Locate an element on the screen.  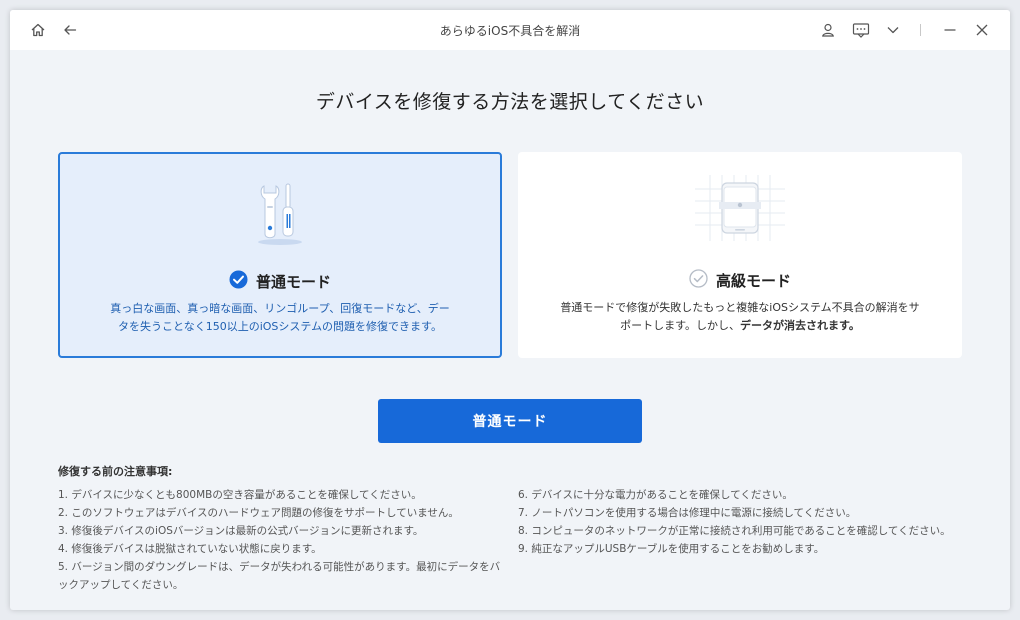
chevron-down-icon is located at coordinates (893, 30).